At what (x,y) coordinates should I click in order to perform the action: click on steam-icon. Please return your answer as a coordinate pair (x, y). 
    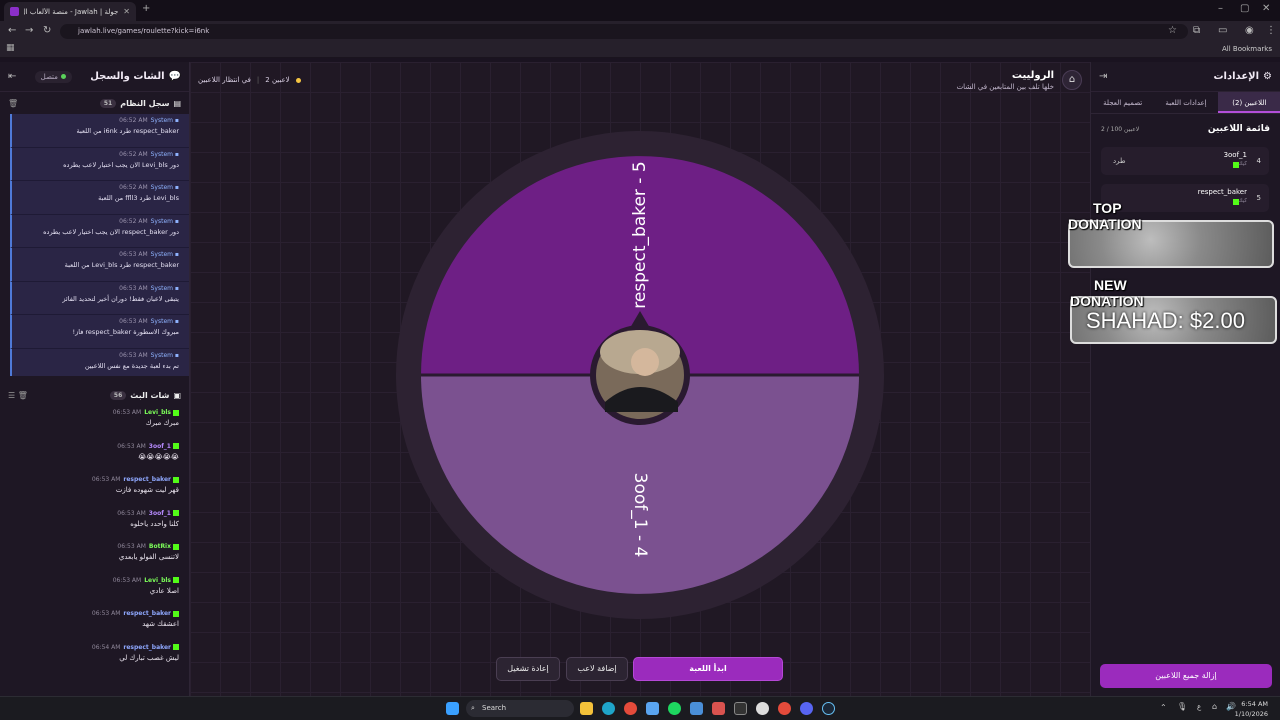
    Looking at the image, I should click on (828, 708).